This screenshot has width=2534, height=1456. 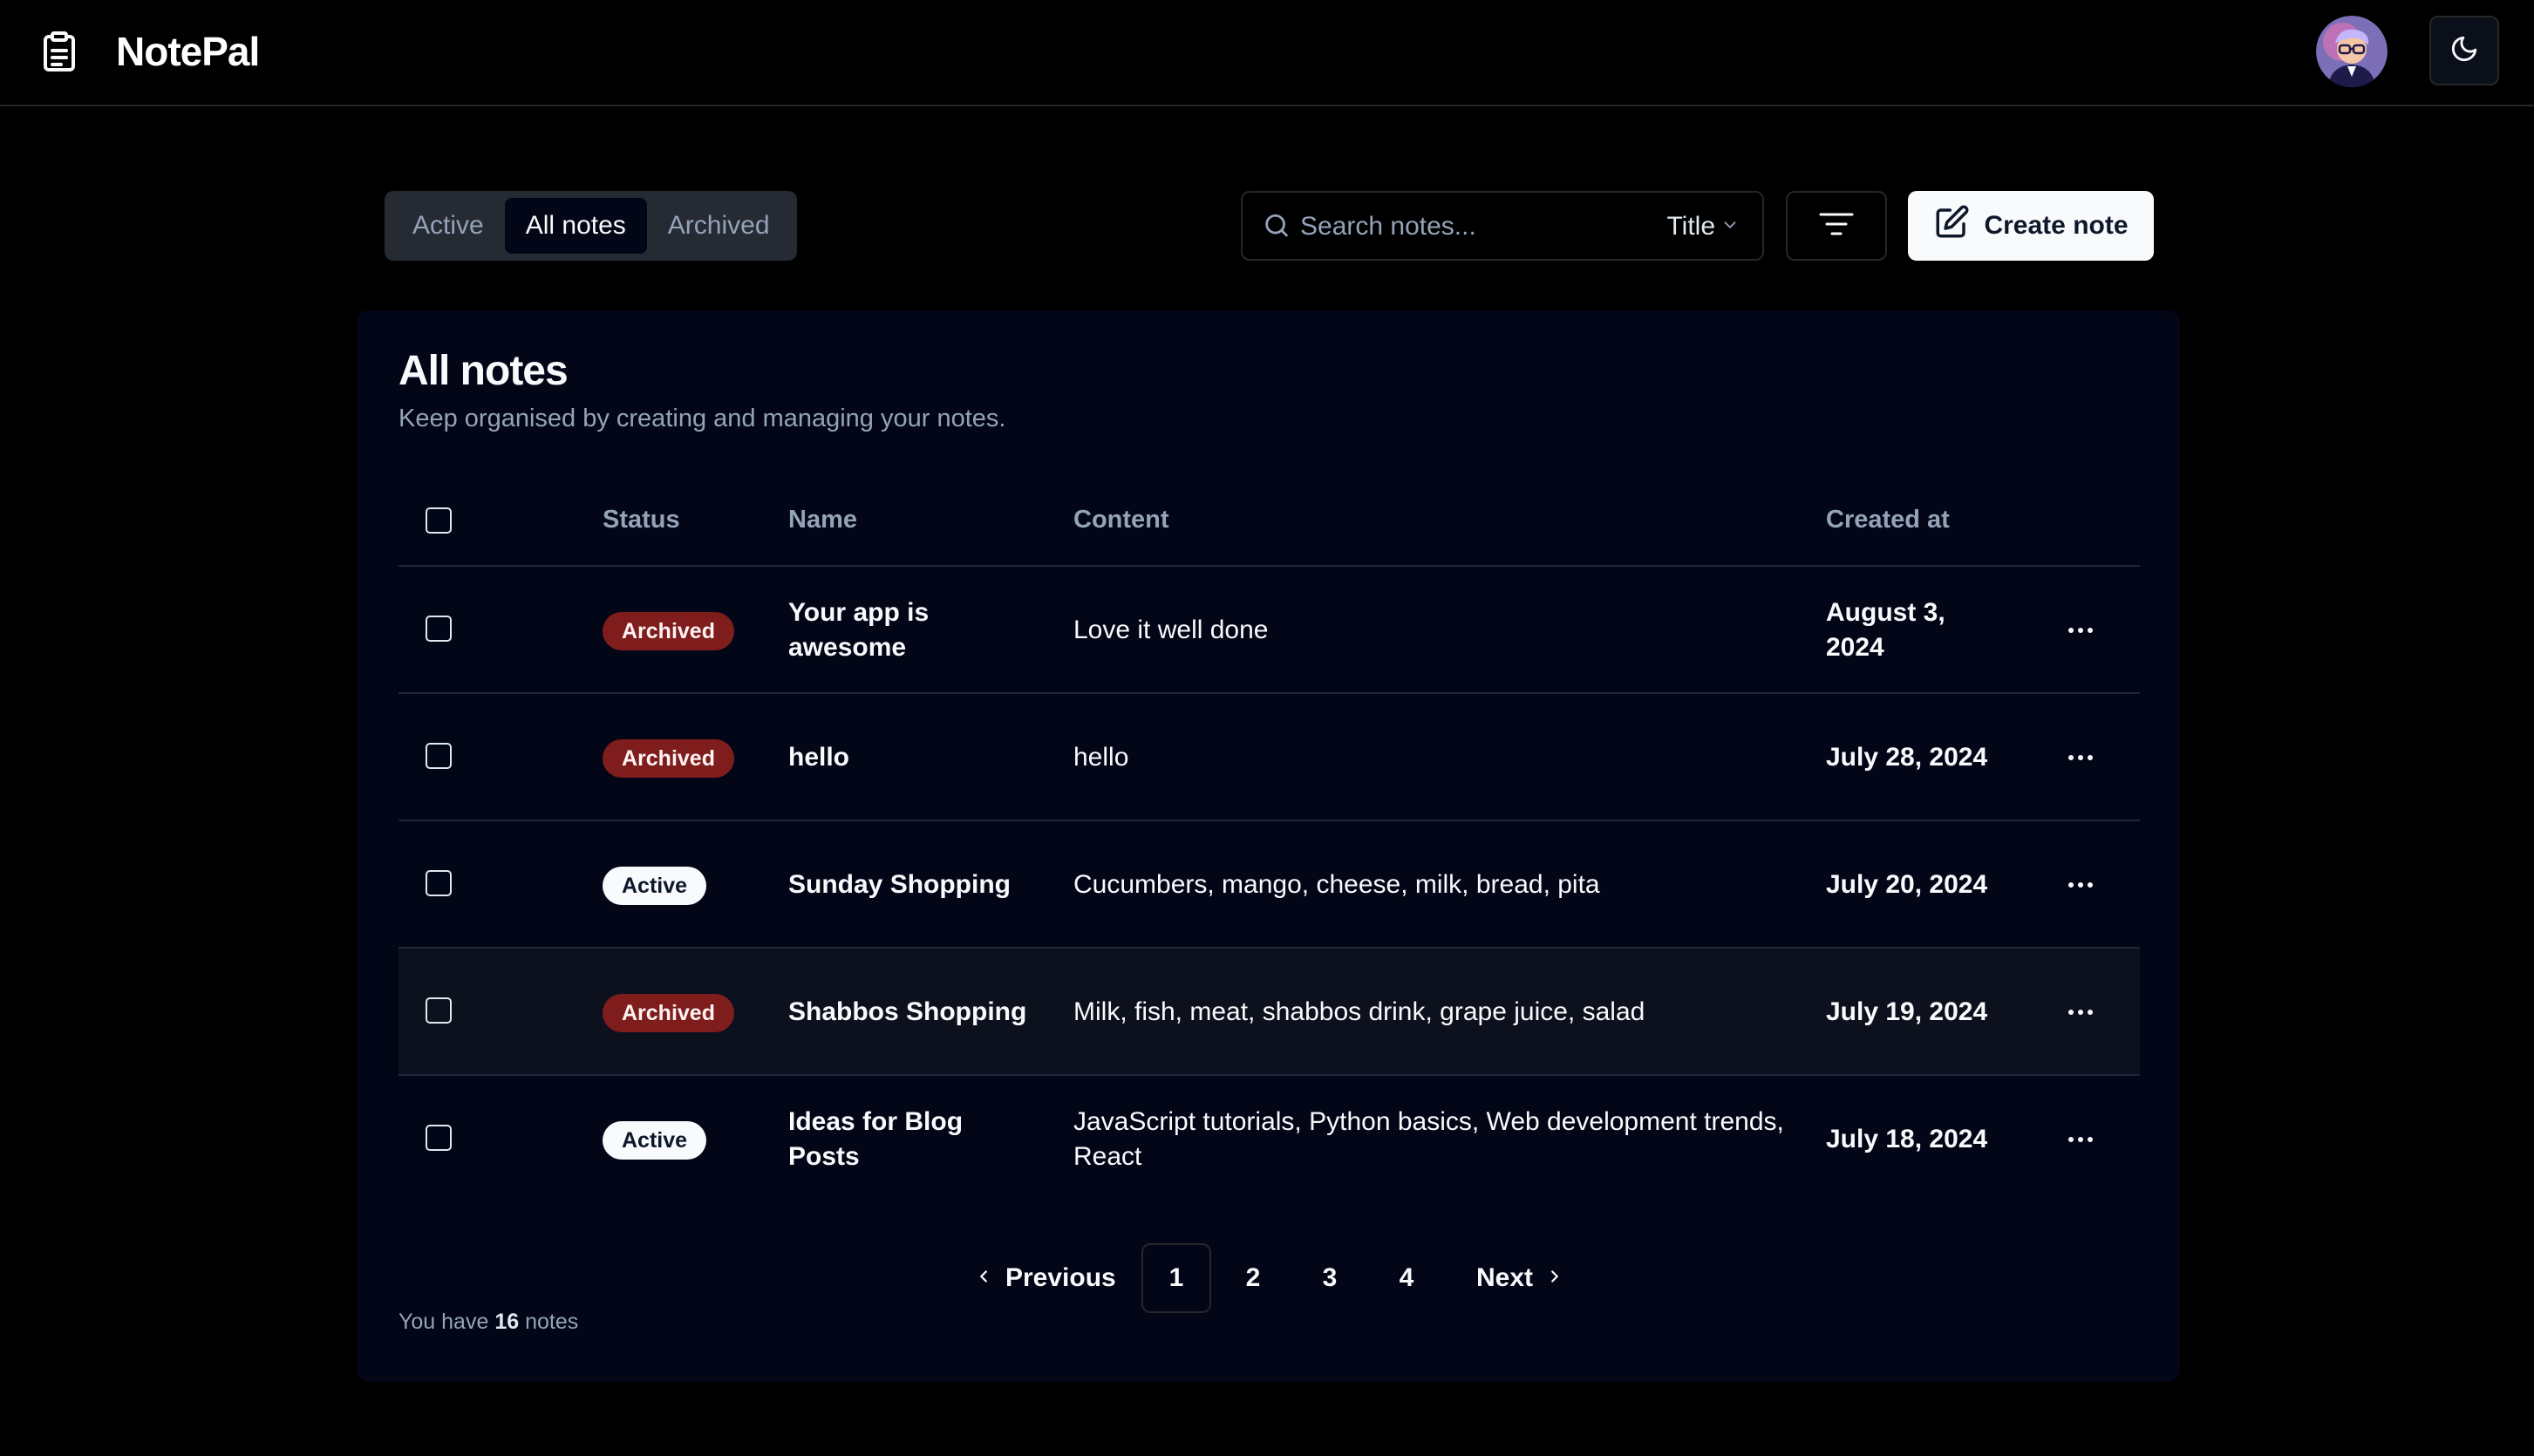 I want to click on chevron-right-icon, so click(x=1554, y=1278).